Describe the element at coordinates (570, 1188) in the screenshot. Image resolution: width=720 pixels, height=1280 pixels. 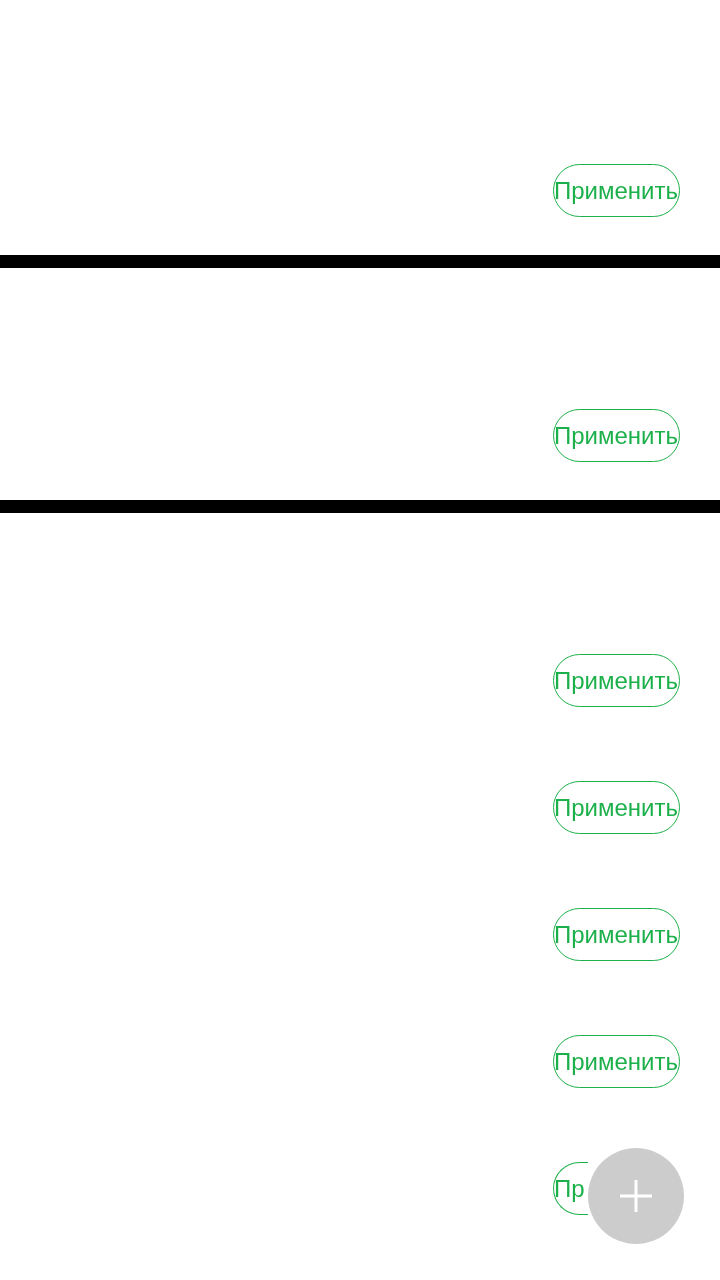
I see `apply-button: Пр` at that location.